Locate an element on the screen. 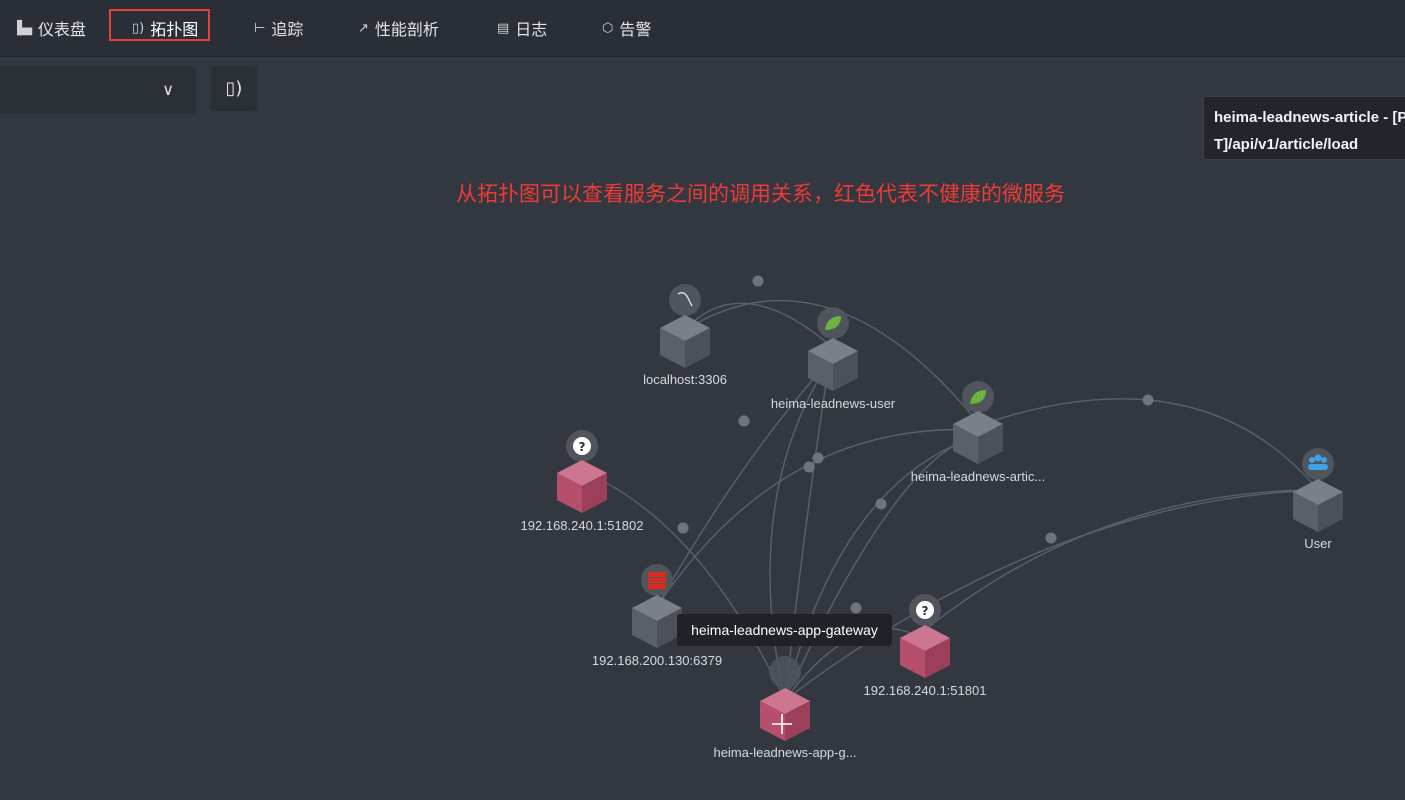 The width and height of the screenshot is (1405, 800). node-label: User is located at coordinates (1318, 543).